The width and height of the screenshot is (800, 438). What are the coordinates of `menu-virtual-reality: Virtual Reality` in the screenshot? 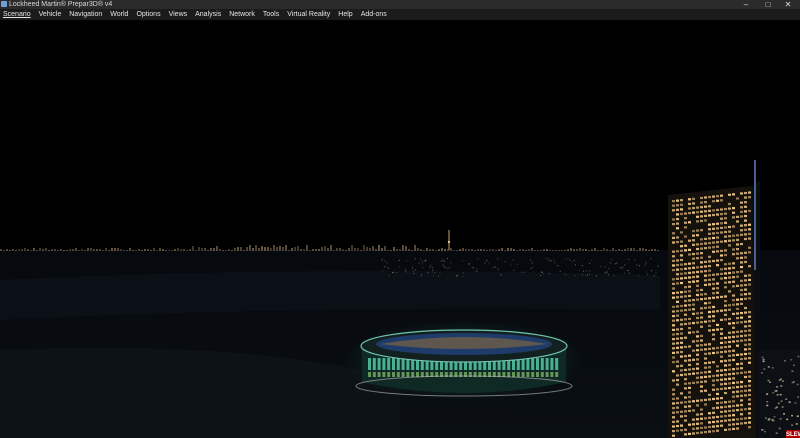 It's located at (308, 14).